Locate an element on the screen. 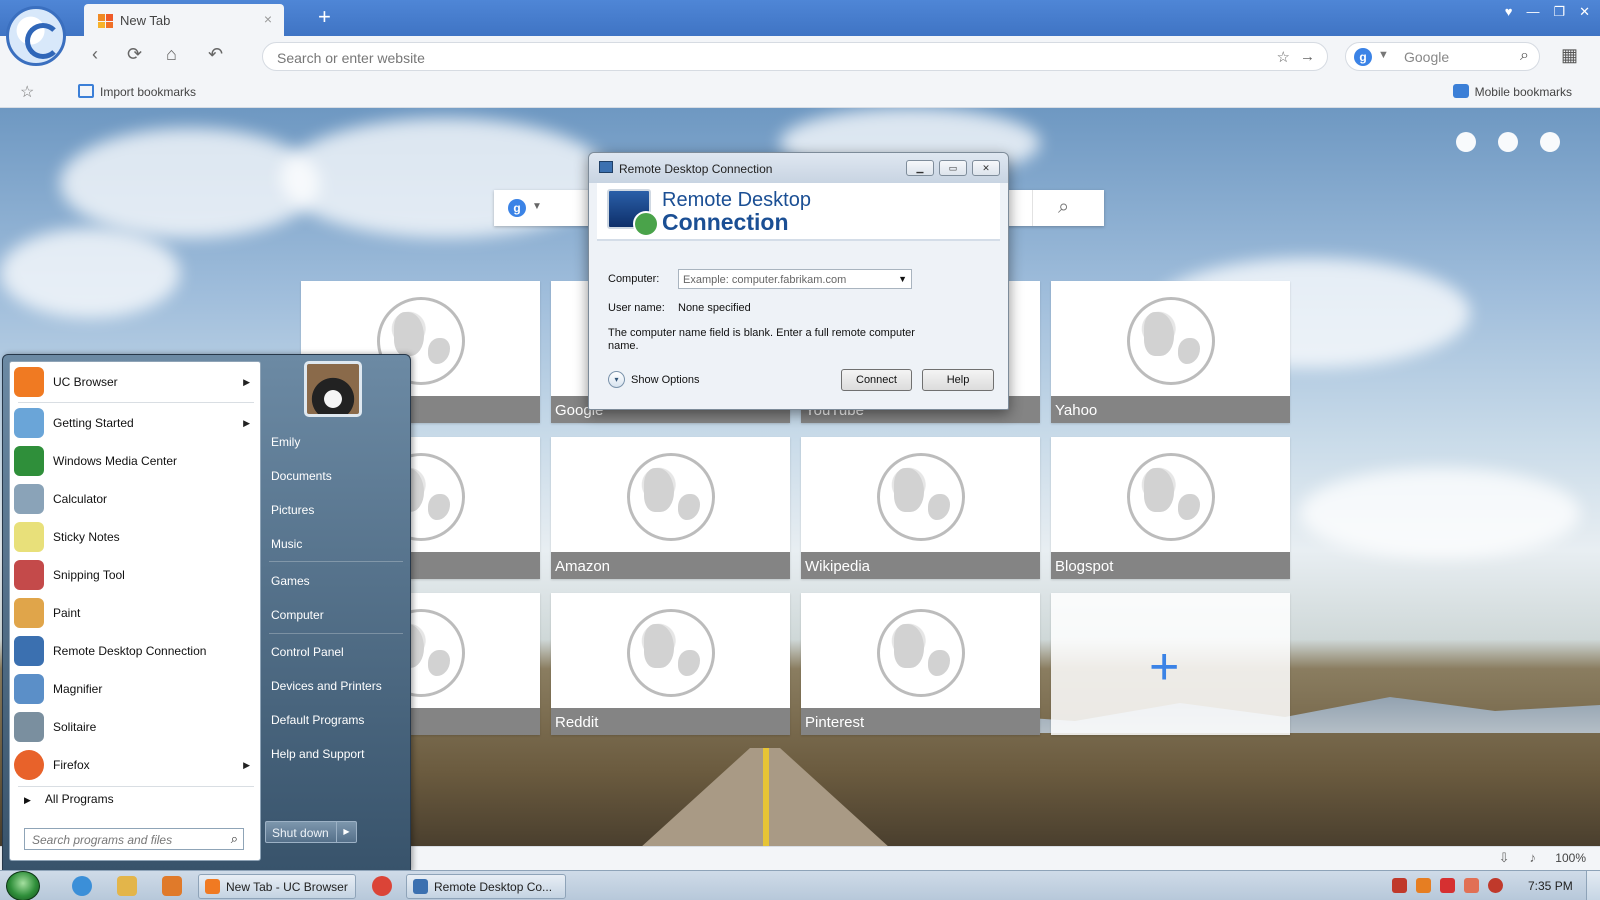 The image size is (1600, 900). newtab-search-button: ⌕ is located at coordinates (1068, 208).